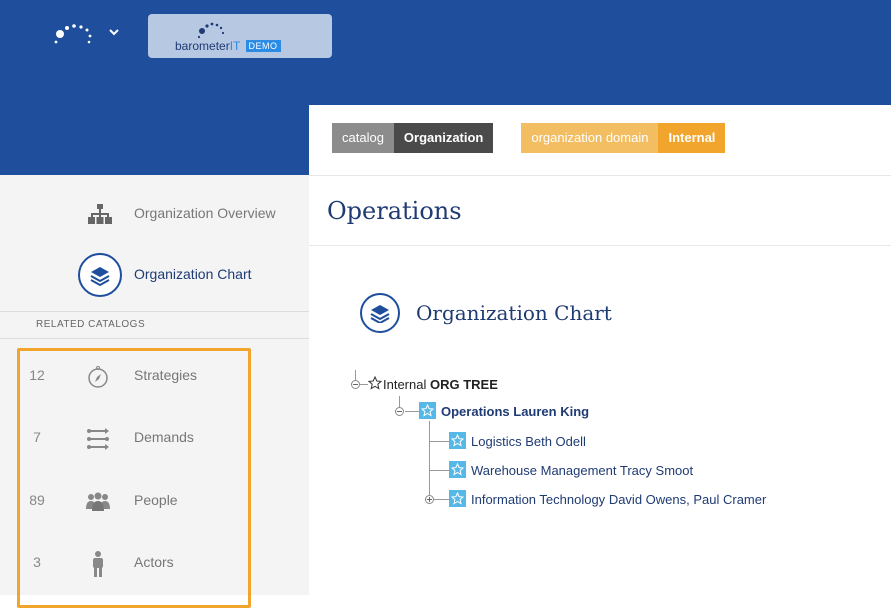 This screenshot has width=891, height=608. Describe the element at coordinates (551, 411) in the screenshot. I see `tree-node-people: Lauren King` at that location.